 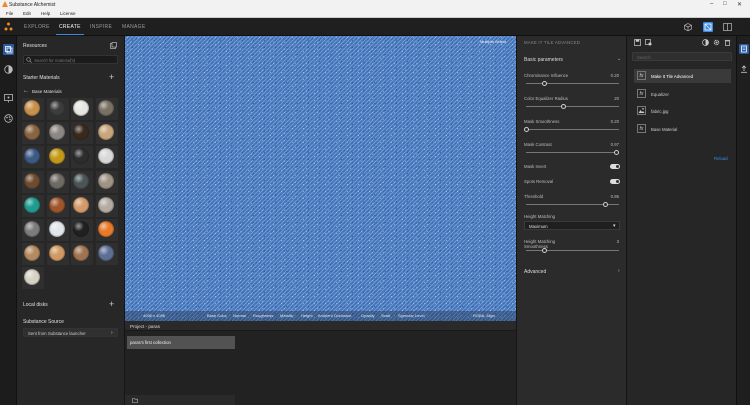 What do you see at coordinates (113, 45) in the screenshot?
I see `collapse-panel-icon` at bounding box center [113, 45].